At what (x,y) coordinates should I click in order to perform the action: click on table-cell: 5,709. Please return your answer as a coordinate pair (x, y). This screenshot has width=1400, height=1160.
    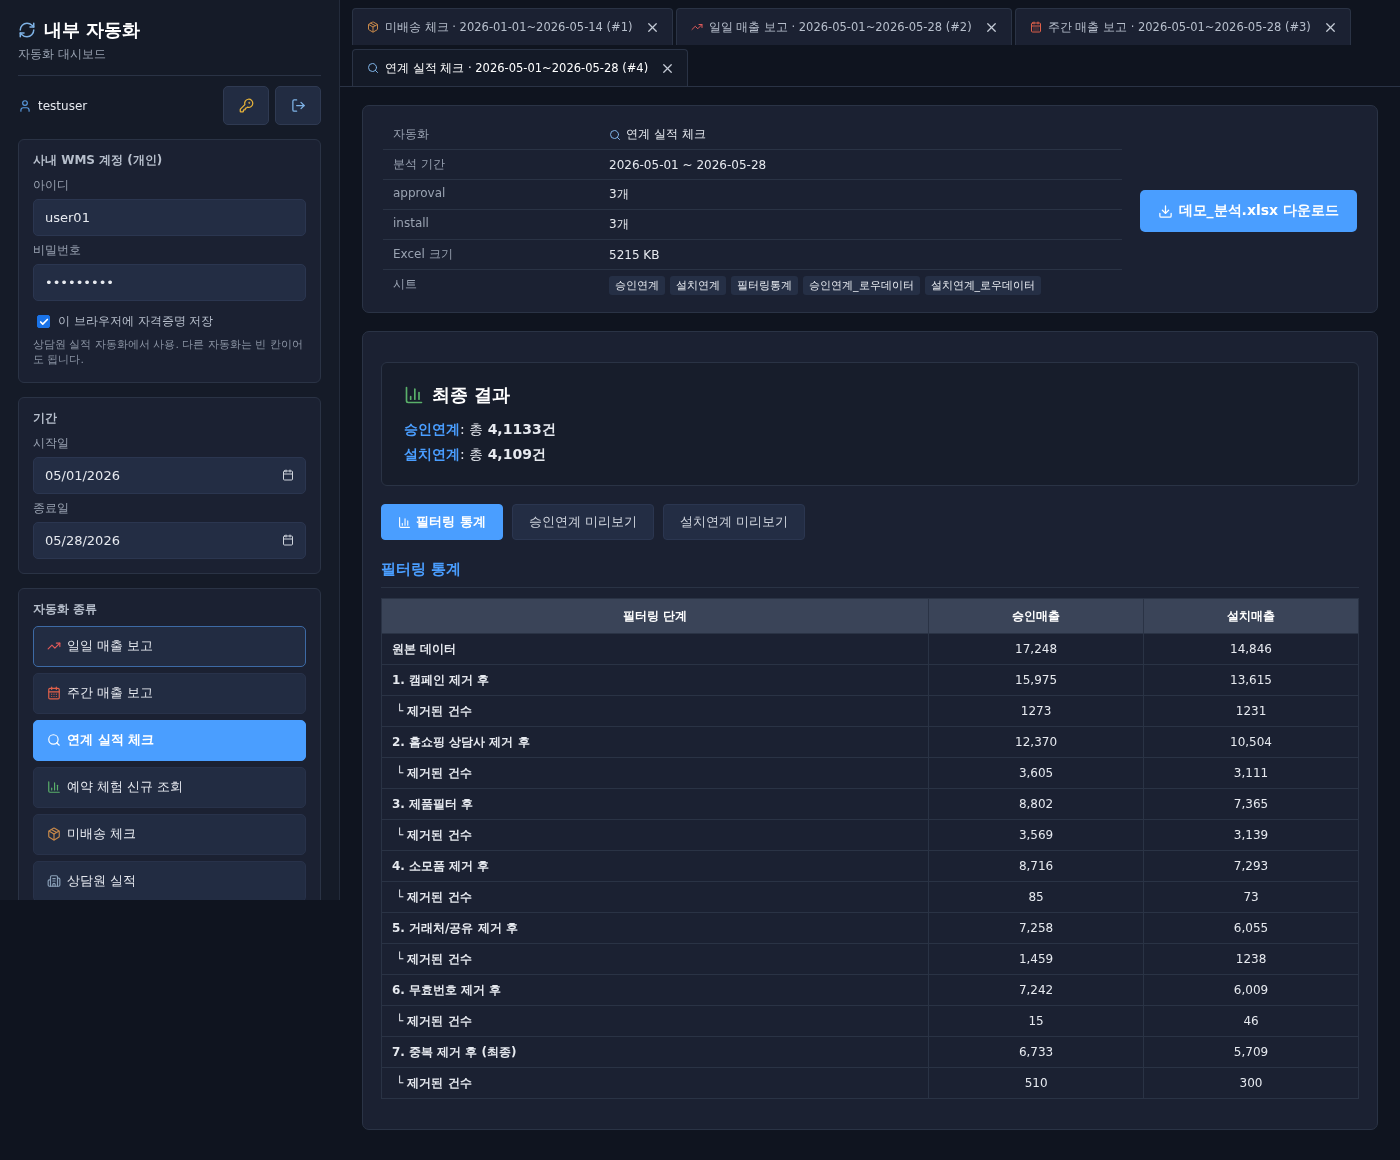
    Looking at the image, I should click on (1251, 1052).